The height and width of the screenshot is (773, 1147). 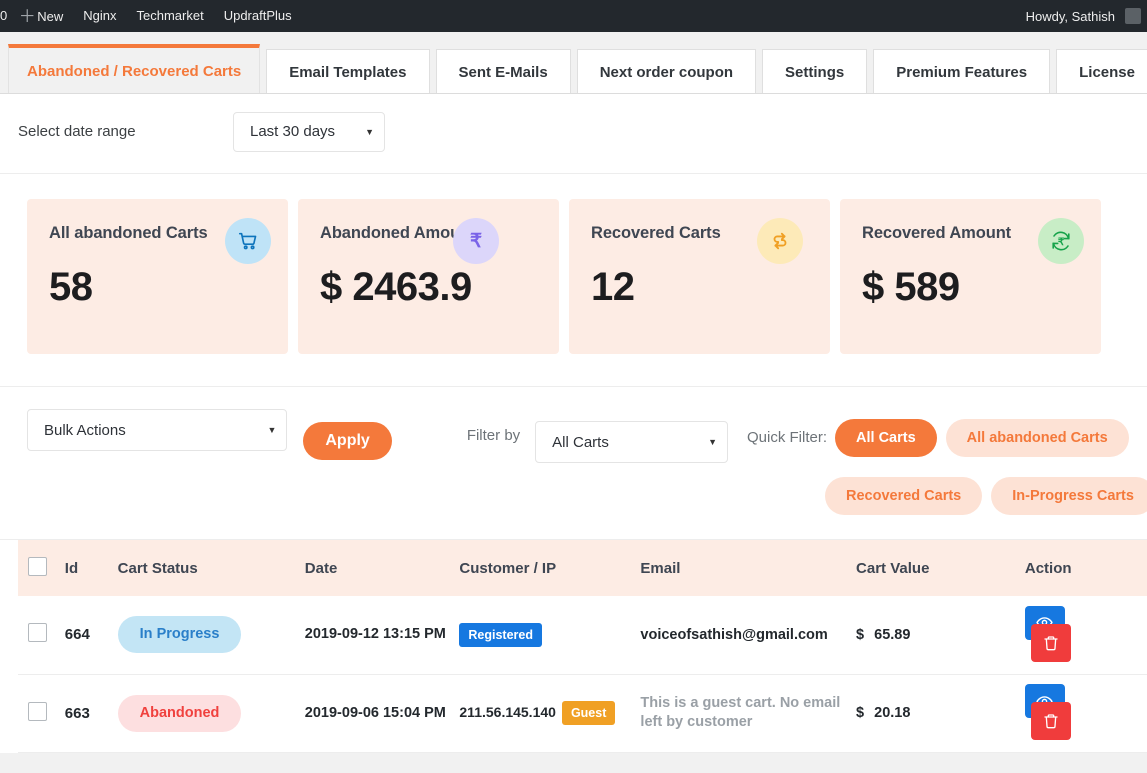 What do you see at coordinates (157, 276) in the screenshot?
I see `card-all-abandoned-carts: All abandoned Carts 58` at bounding box center [157, 276].